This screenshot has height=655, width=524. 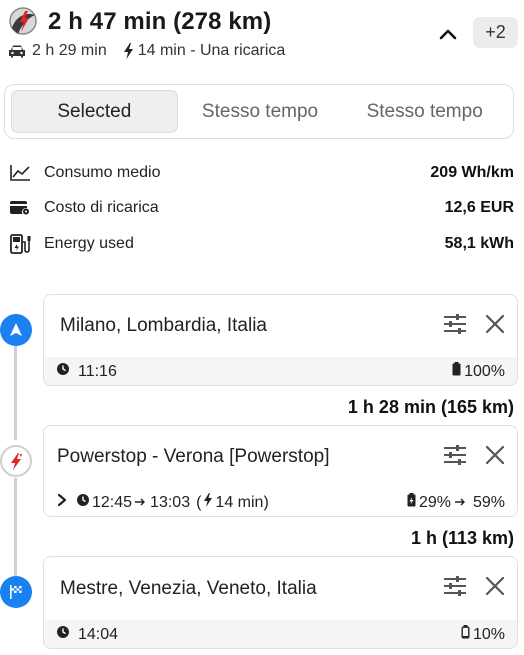 What do you see at coordinates (20, 173) in the screenshot?
I see `chart-line-icon` at bounding box center [20, 173].